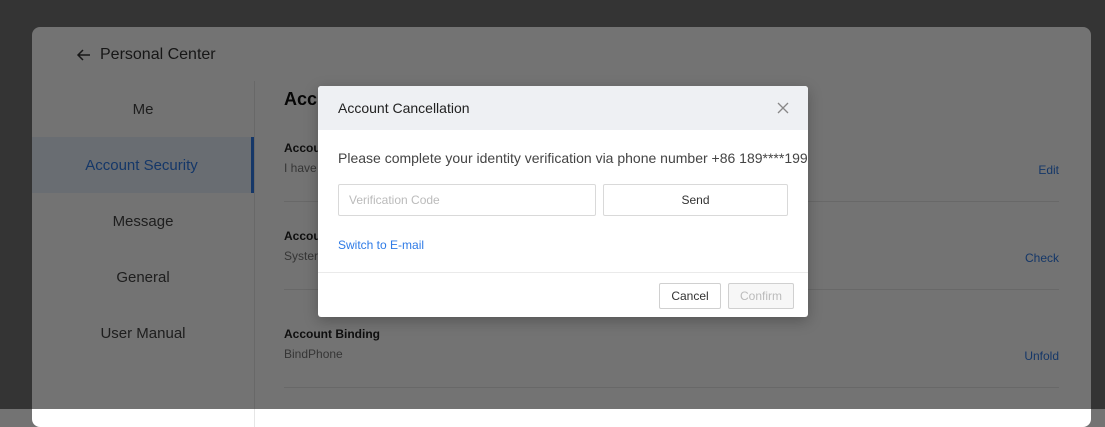  What do you see at coordinates (761, 296) in the screenshot?
I see `confirm-button: Confirm` at bounding box center [761, 296].